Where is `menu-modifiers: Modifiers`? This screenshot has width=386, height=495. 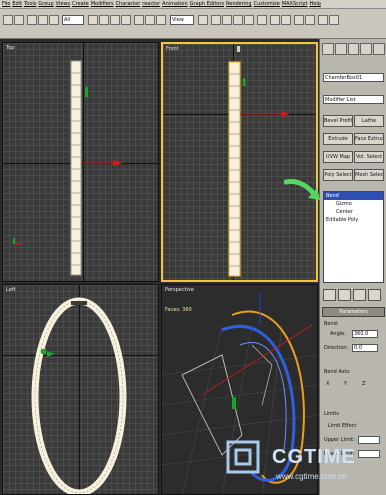
menu-modifiers: Modifiers is located at coordinates (102, 4).